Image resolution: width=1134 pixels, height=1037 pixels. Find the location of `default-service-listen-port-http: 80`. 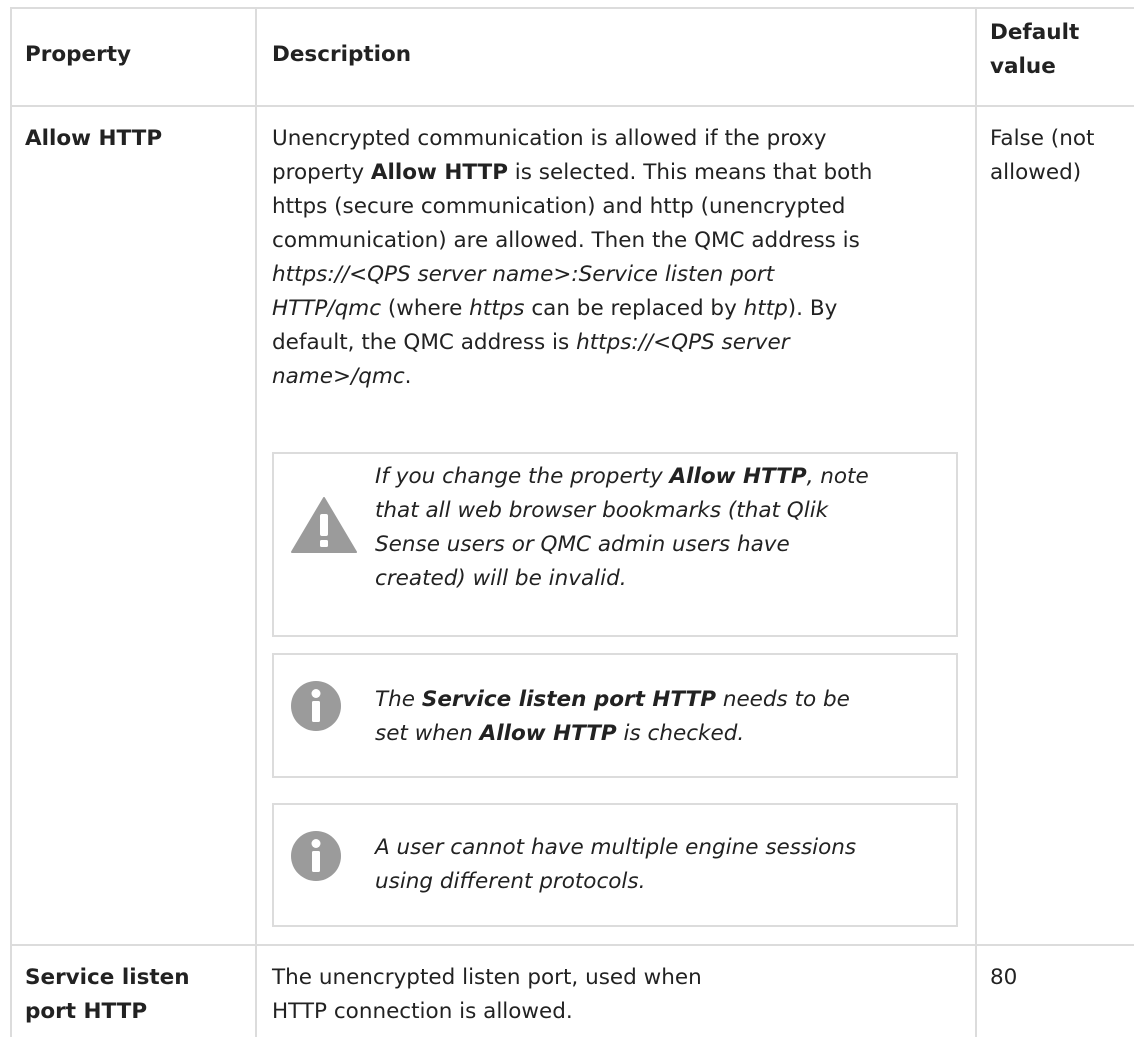

default-service-listen-port-http: 80 is located at coordinates (1004, 977).